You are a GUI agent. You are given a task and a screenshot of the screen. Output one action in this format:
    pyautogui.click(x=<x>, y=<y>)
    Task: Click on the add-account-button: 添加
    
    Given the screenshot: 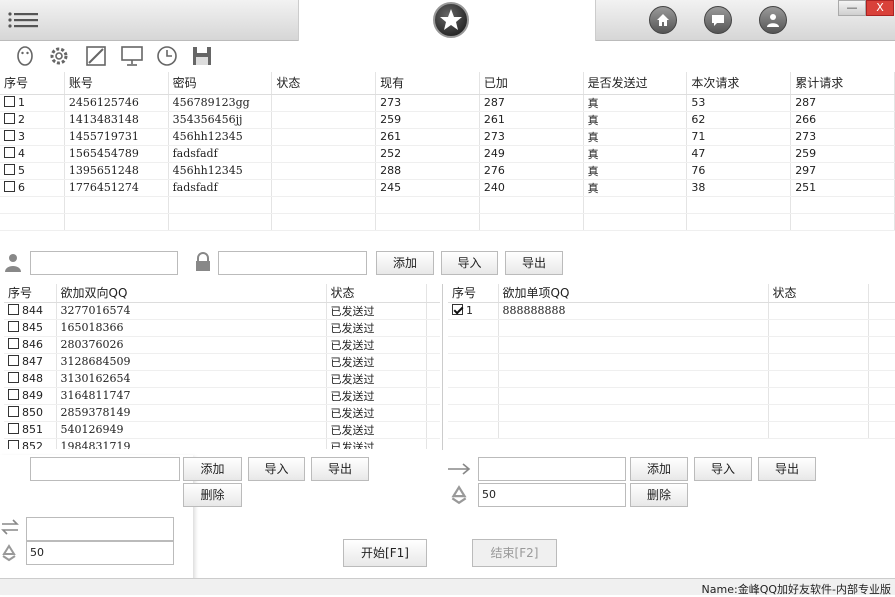 What is the action you would take?
    pyautogui.click(x=405, y=263)
    